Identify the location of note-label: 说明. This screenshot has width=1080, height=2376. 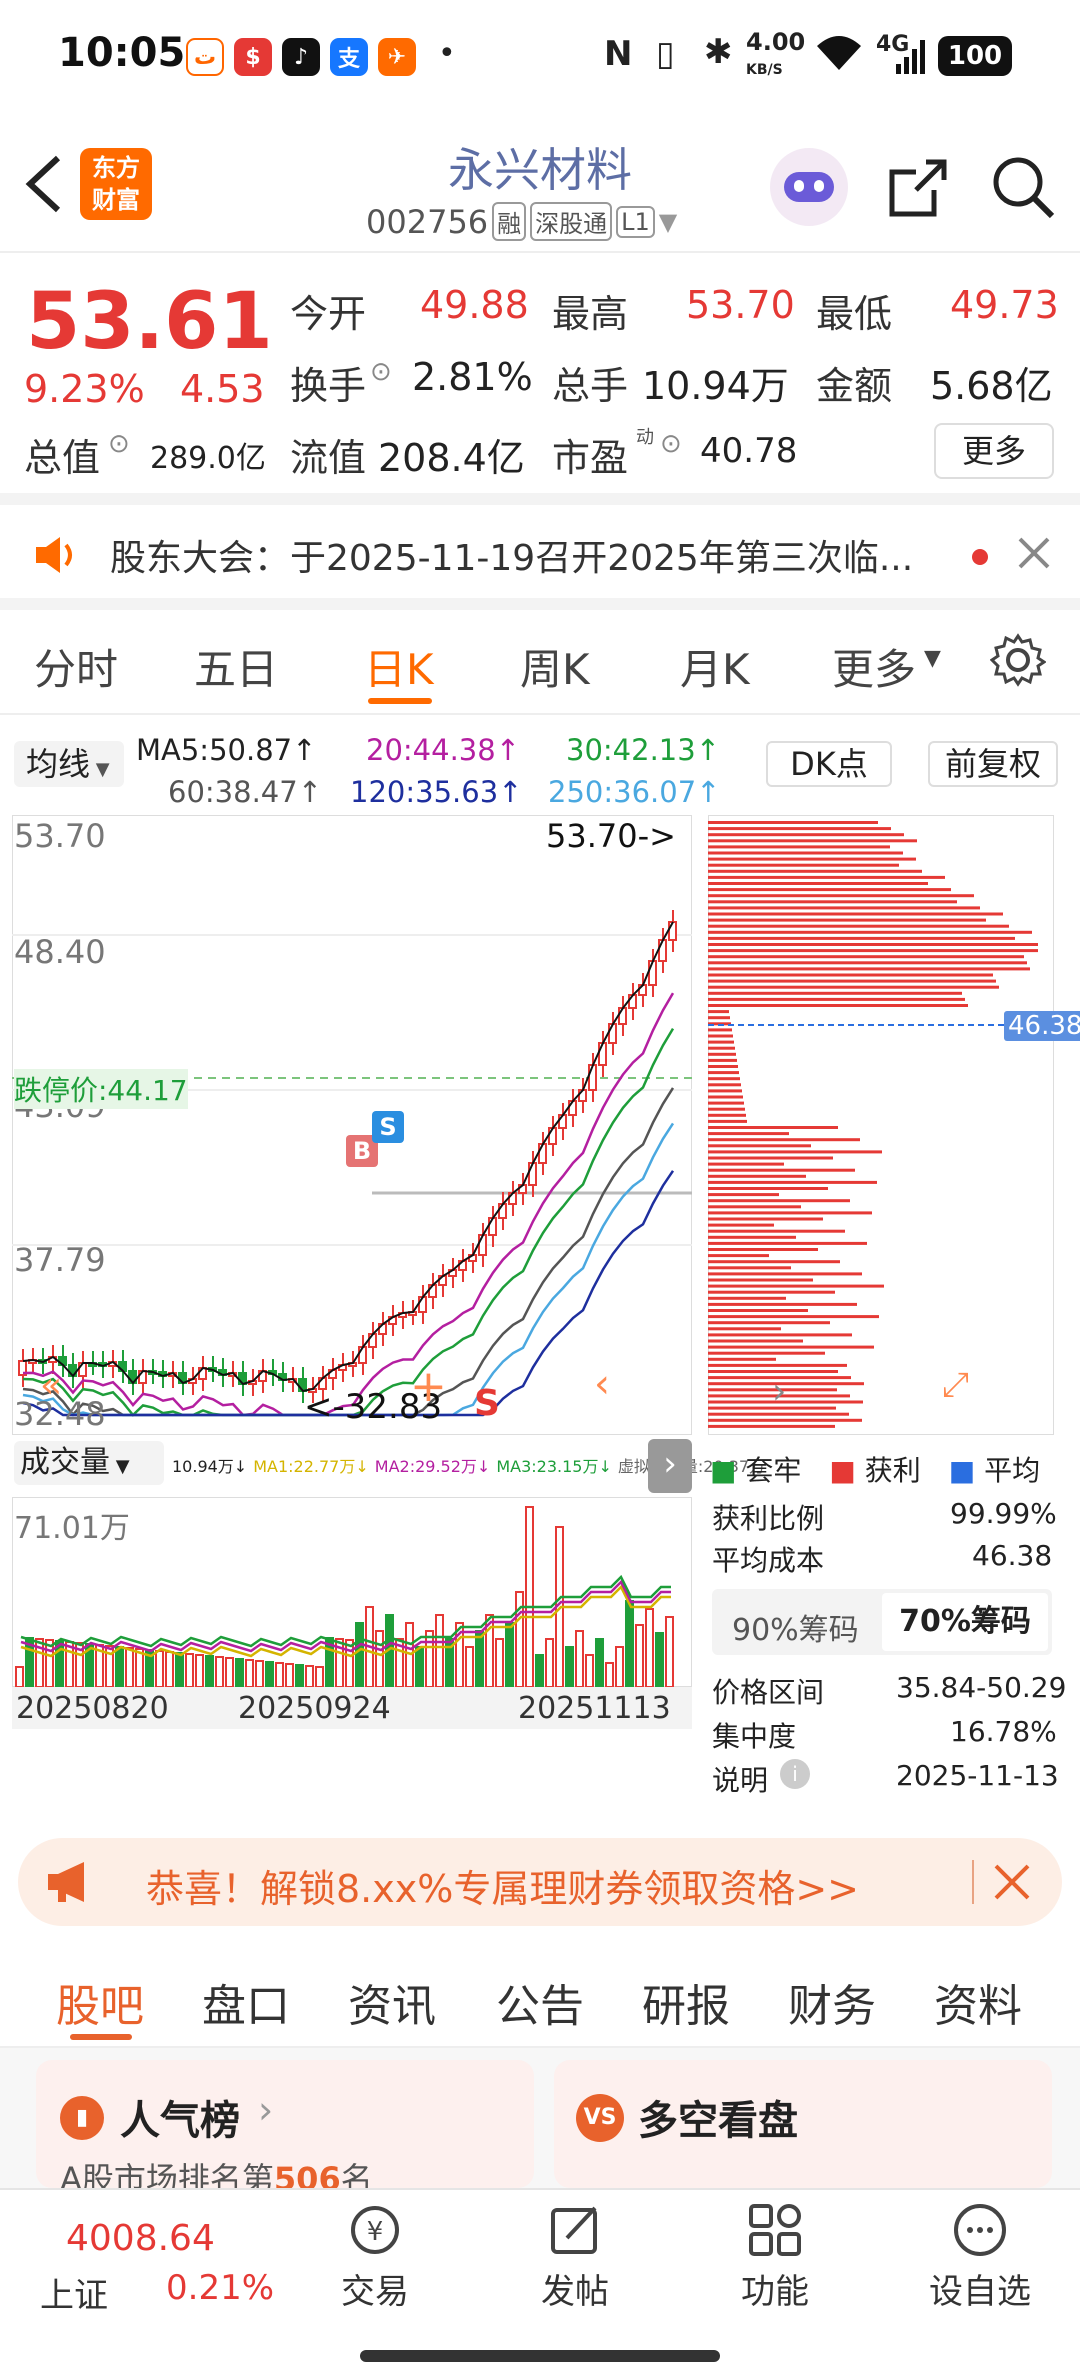
(740, 1780).